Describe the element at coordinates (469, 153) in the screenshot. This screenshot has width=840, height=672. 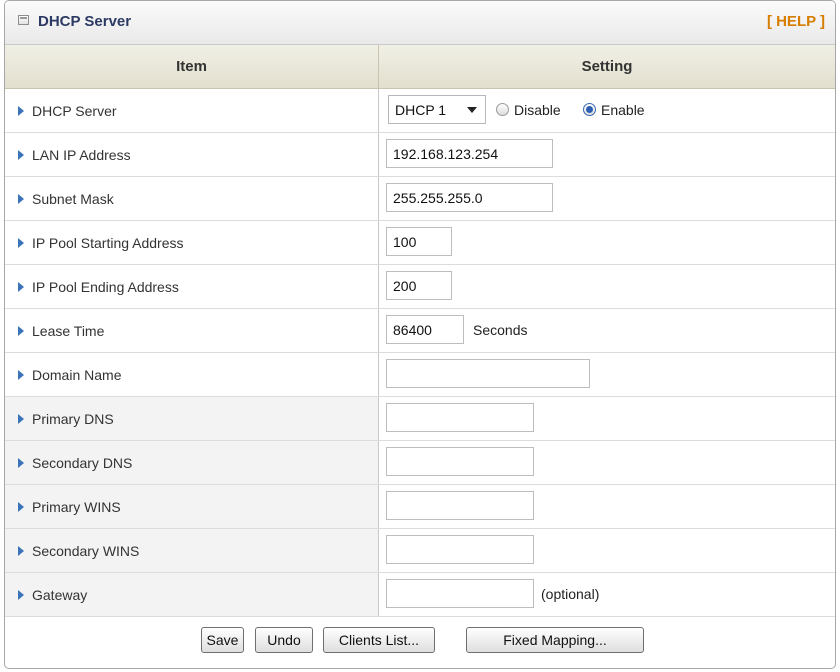
I see `lan-ip-address-input` at that location.